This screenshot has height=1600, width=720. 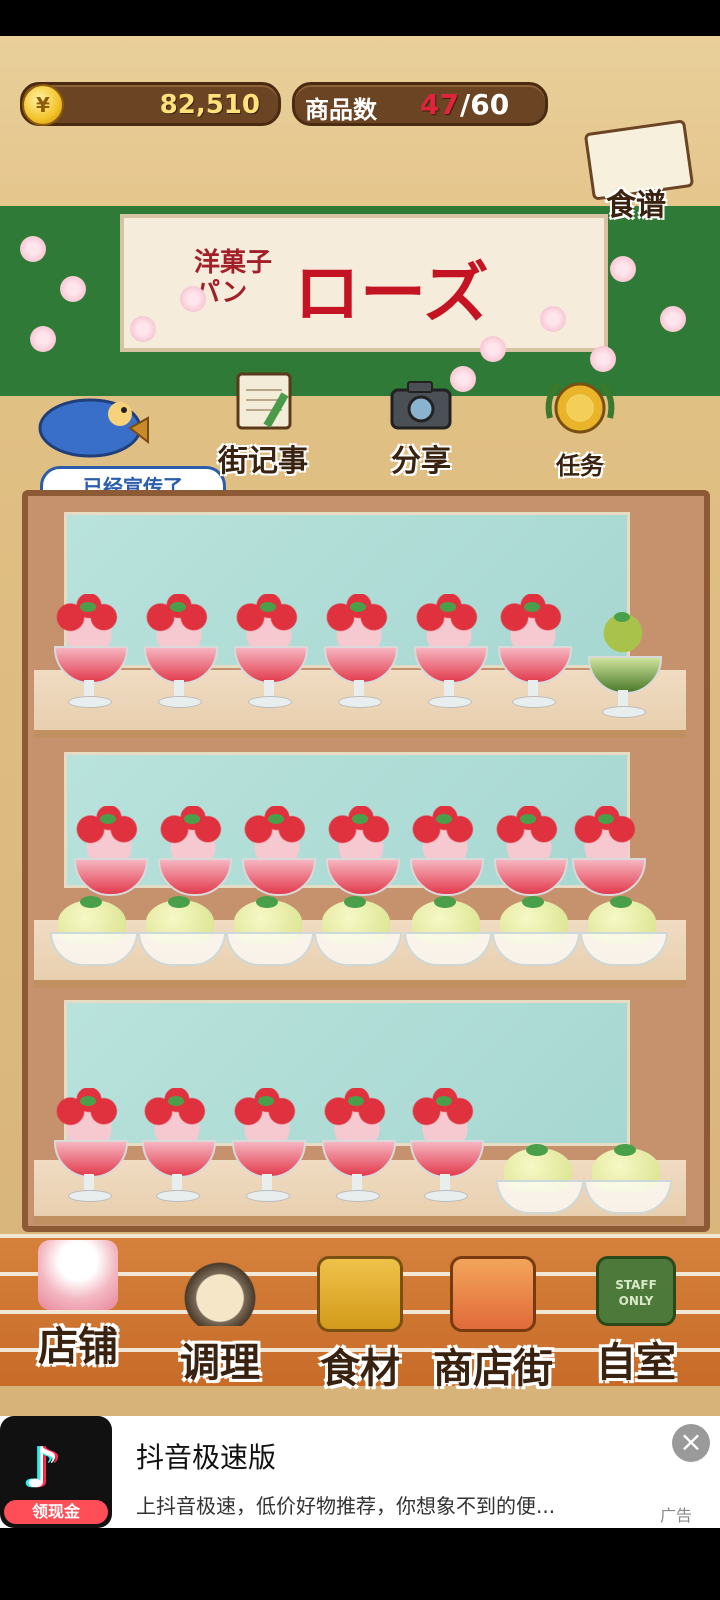 I want to click on shop-sign: 洋菓子 パン ローズ, so click(x=364, y=283).